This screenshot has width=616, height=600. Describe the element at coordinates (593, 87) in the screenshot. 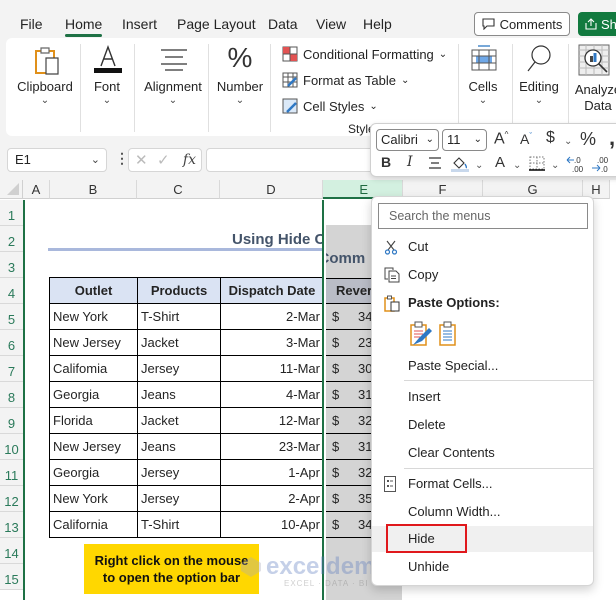

I see `analyze-data-button: Analyze Data` at that location.